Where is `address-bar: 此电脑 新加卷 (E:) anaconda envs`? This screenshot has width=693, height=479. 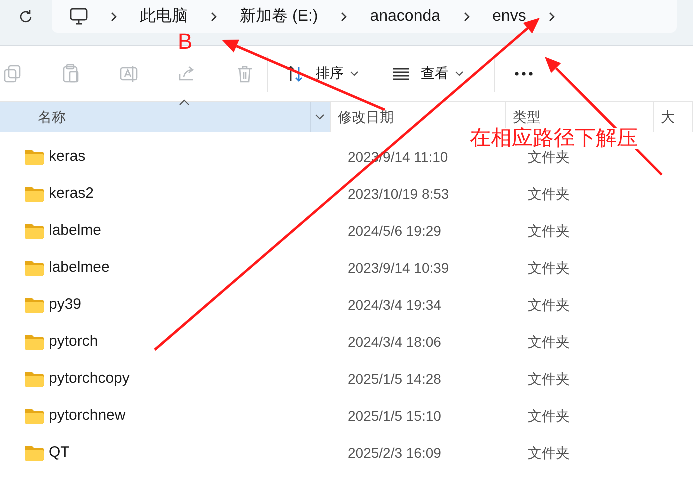
address-bar: 此电脑 新加卷 (E:) anaconda envs is located at coordinates (364, 16).